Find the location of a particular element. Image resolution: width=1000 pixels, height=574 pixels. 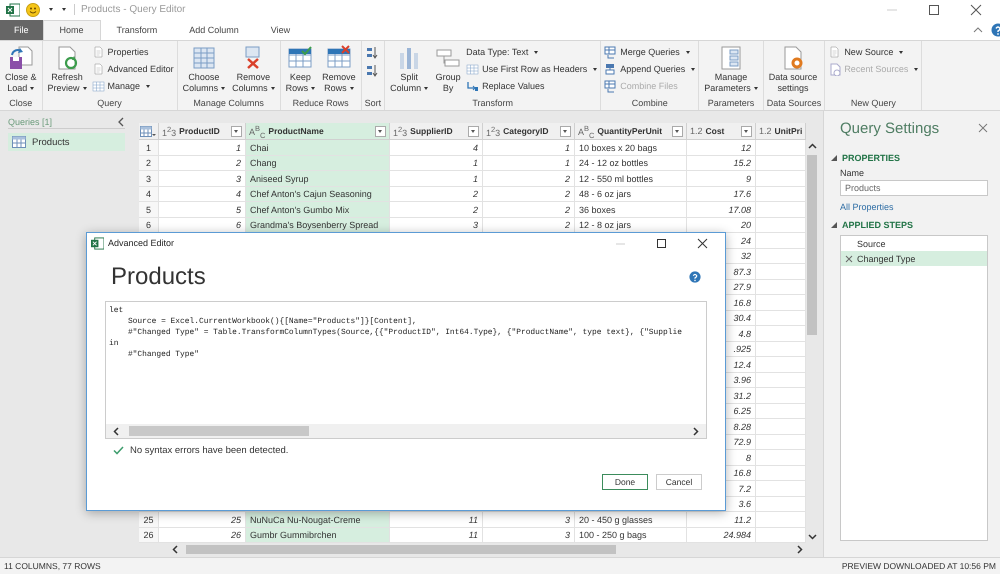

table-cell: Aniseed Syrup is located at coordinates (318, 179).